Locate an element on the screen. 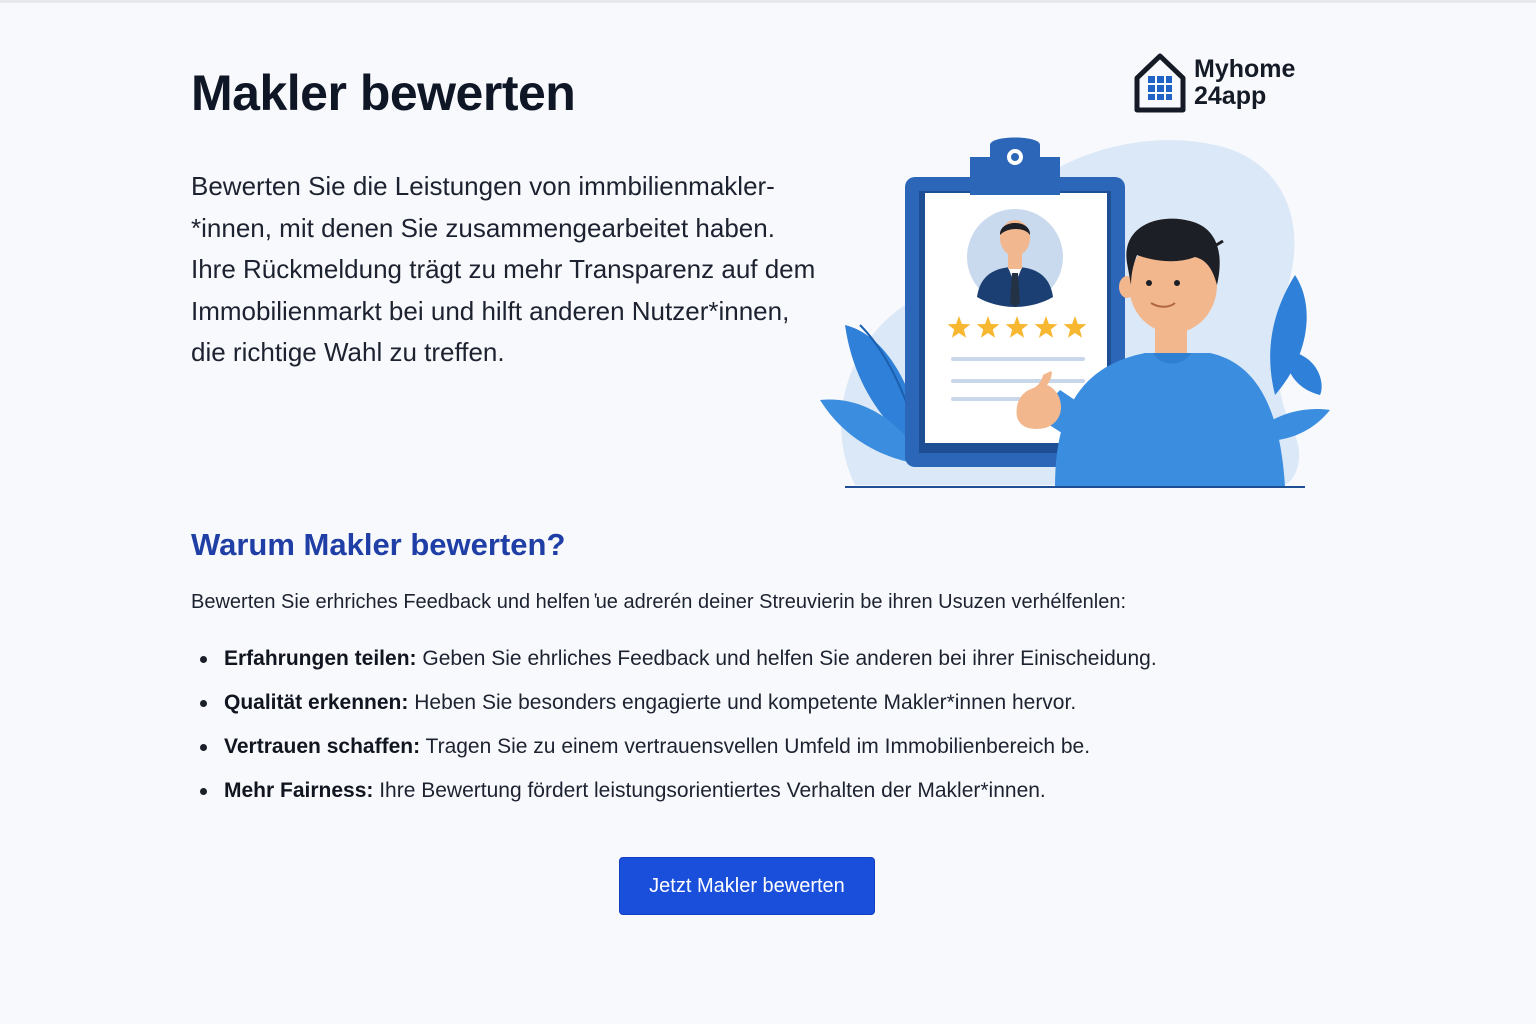  list-item-label: Qualität erkennen: is located at coordinates (316, 702).